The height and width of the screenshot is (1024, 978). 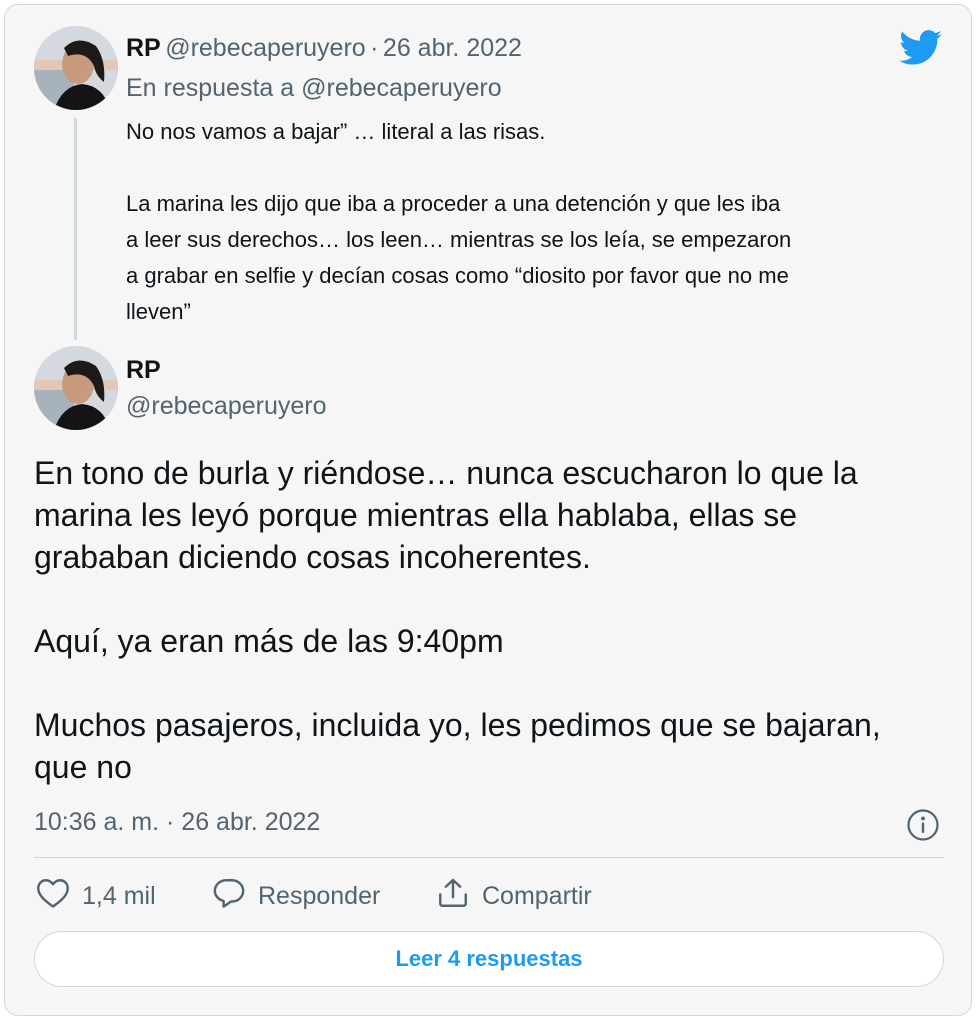 What do you see at coordinates (265, 48) in the screenshot?
I see `author-handle: @rebecaperuyero` at bounding box center [265, 48].